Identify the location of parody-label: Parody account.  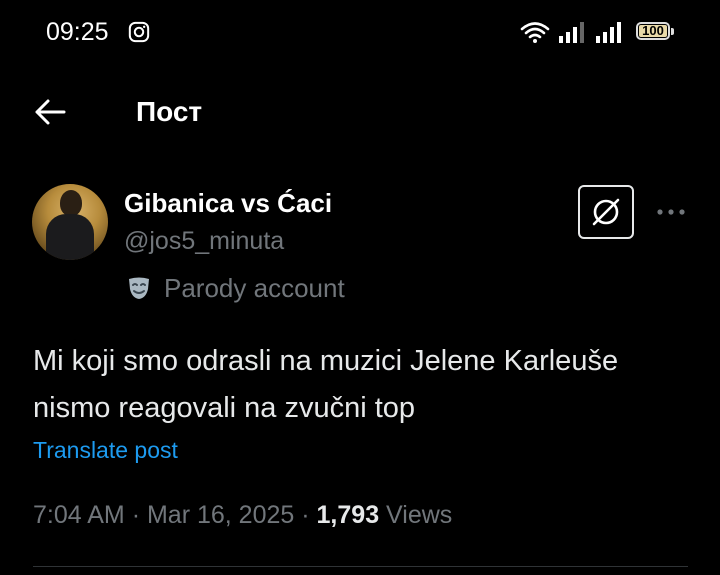
(235, 288).